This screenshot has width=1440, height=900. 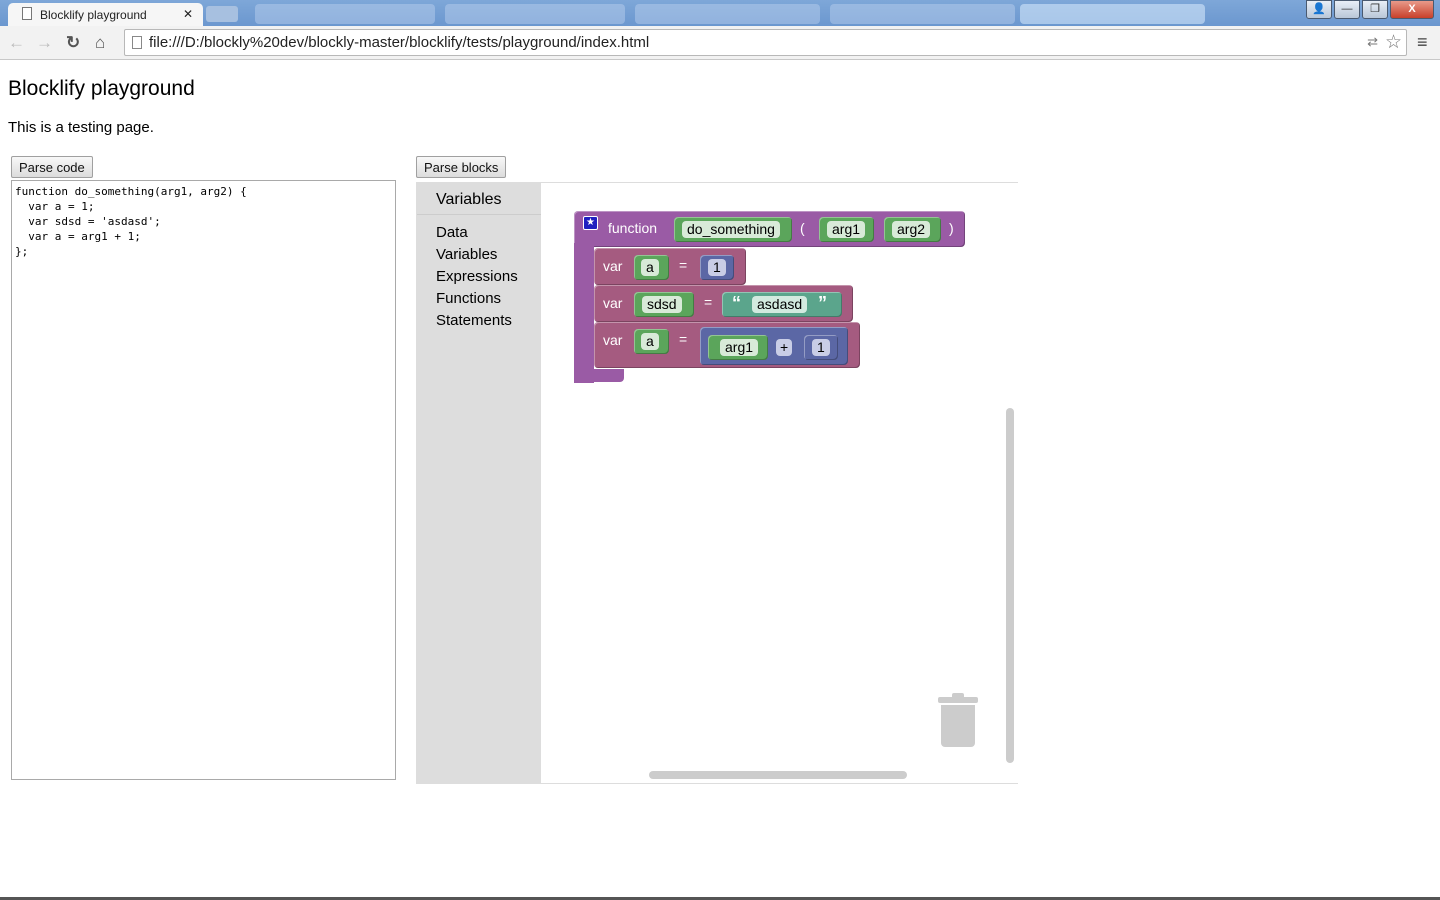 I want to click on new-tab-button, so click(x=222, y=14).